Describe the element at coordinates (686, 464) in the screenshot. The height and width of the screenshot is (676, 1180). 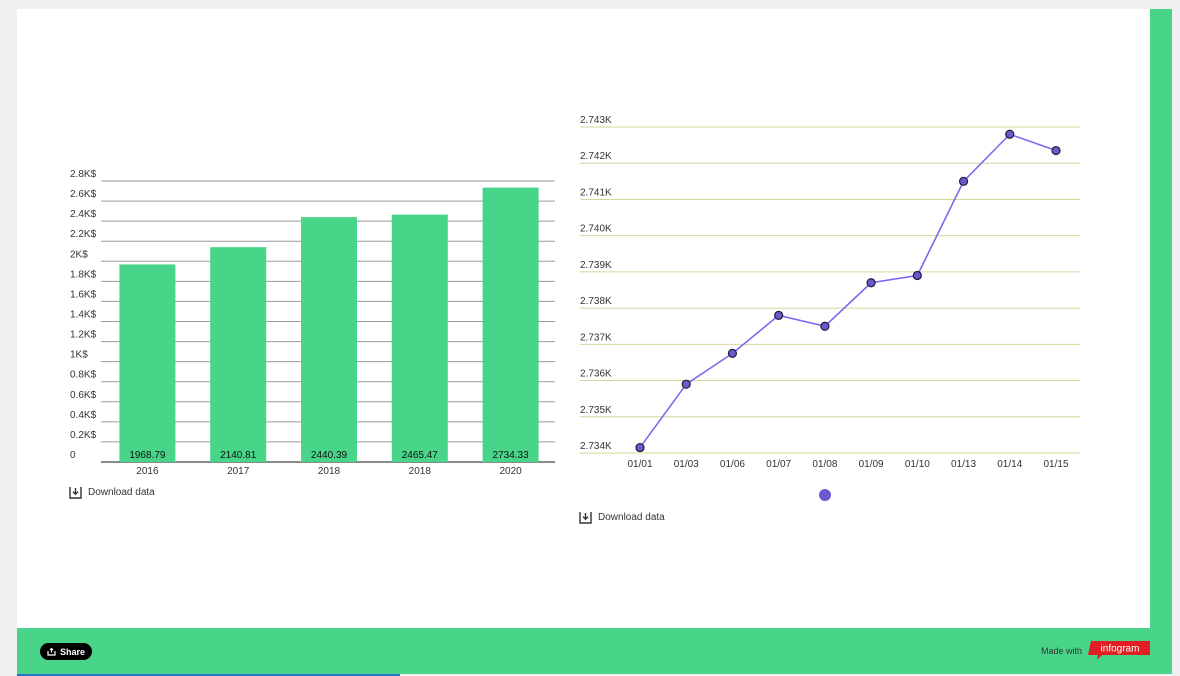
I see `x-tick-label: 01/03` at that location.